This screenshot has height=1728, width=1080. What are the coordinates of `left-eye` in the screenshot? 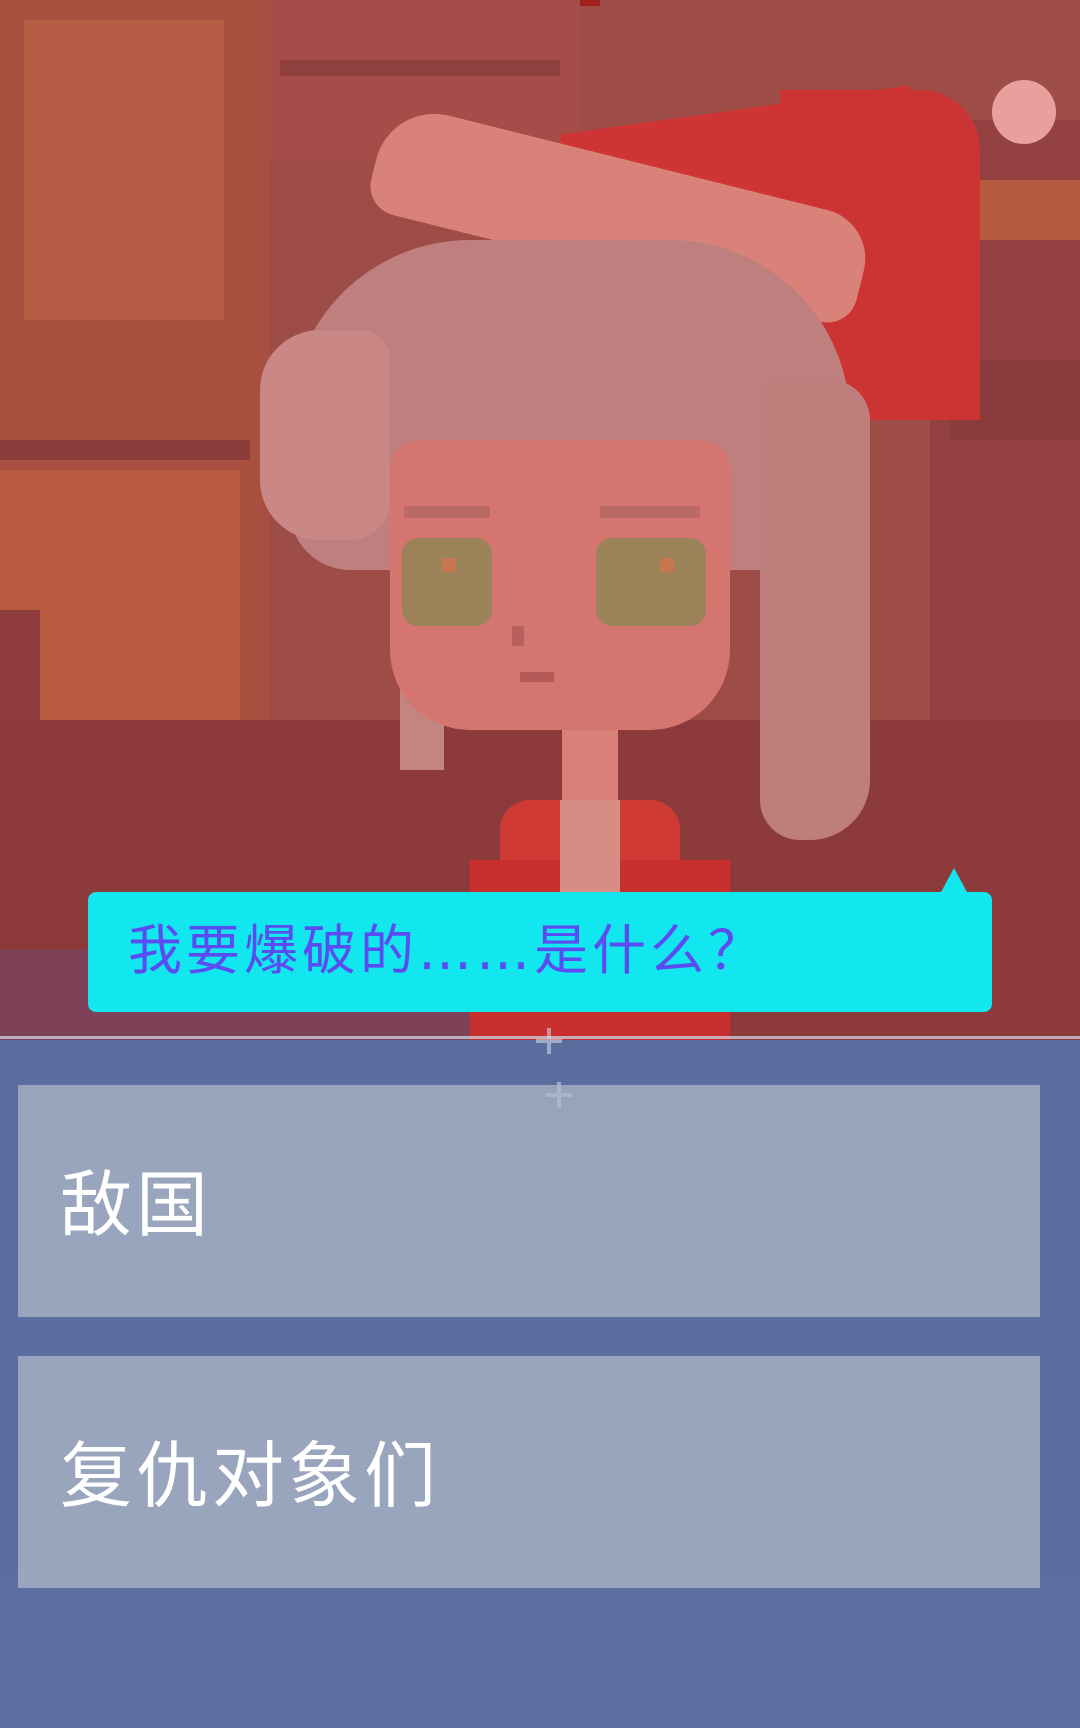 It's located at (447, 582).